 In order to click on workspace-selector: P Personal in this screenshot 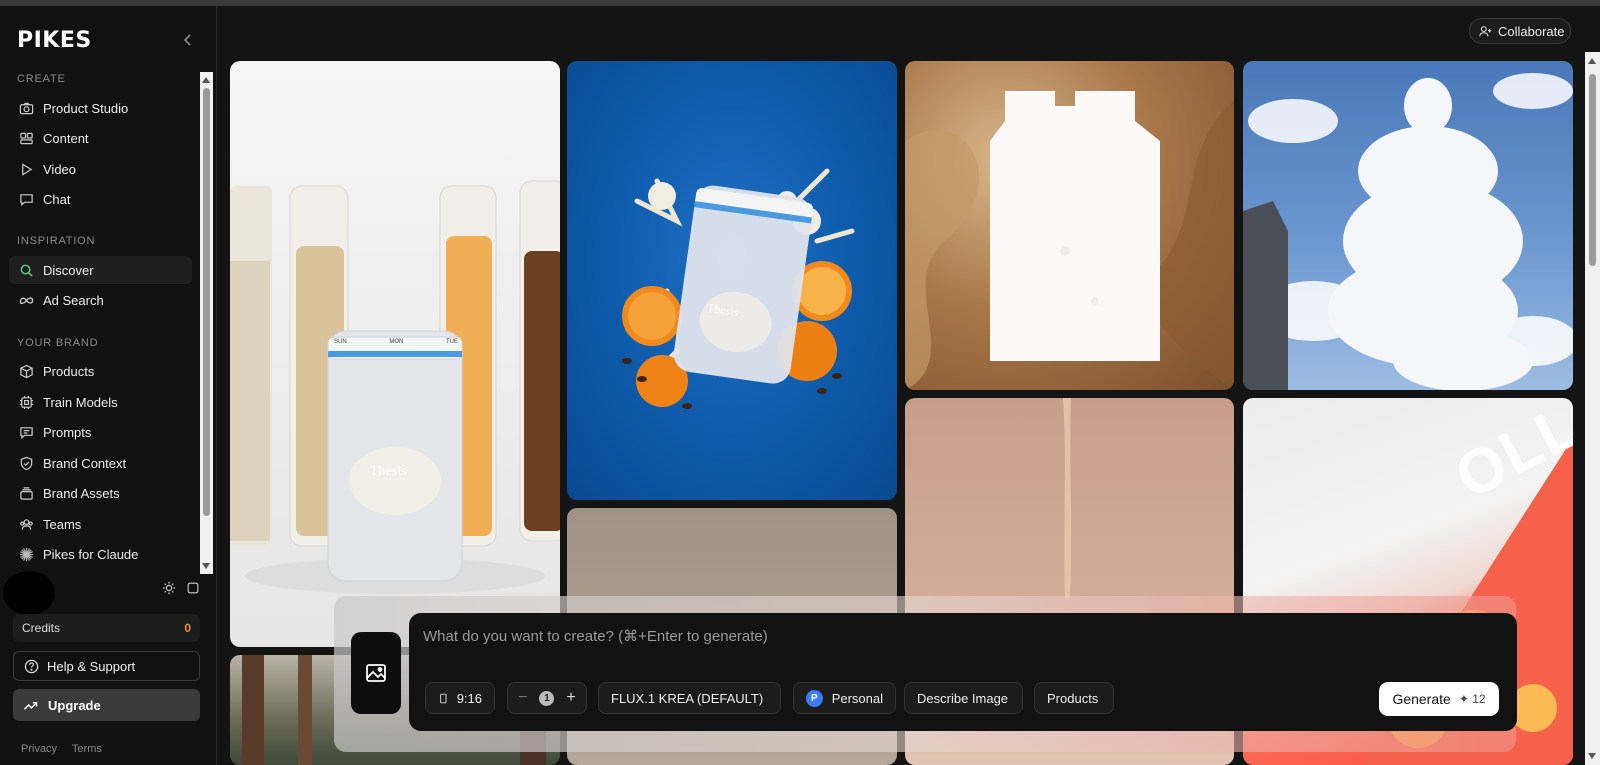, I will do `click(844, 698)`.